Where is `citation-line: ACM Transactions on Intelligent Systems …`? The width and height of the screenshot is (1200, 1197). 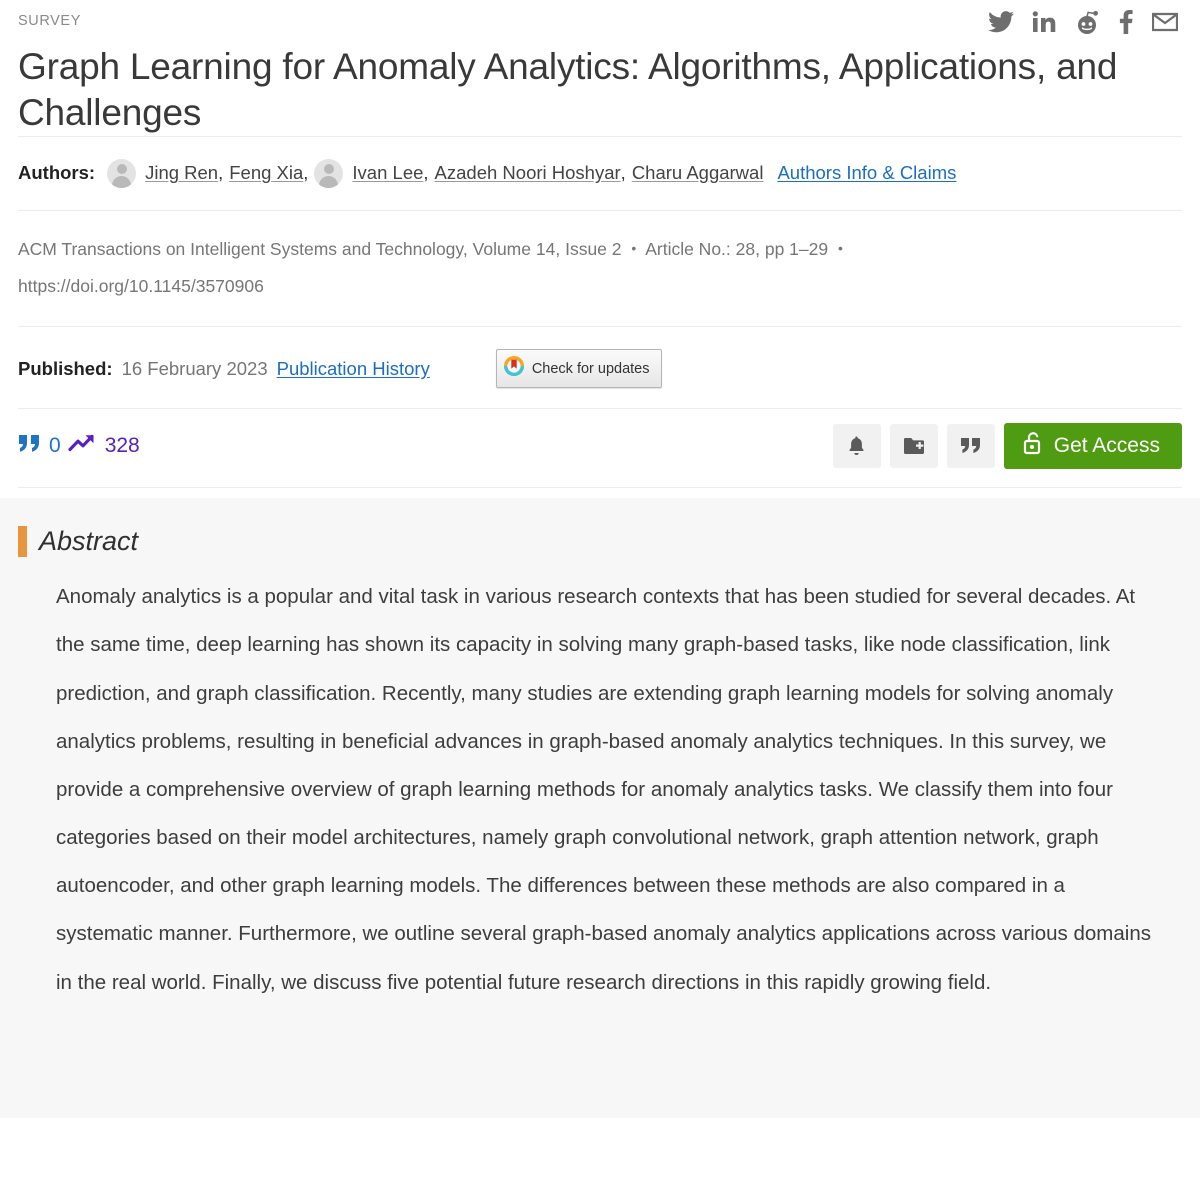 citation-line: ACM Transactions on Intelligent Systems … is located at coordinates (480, 269).